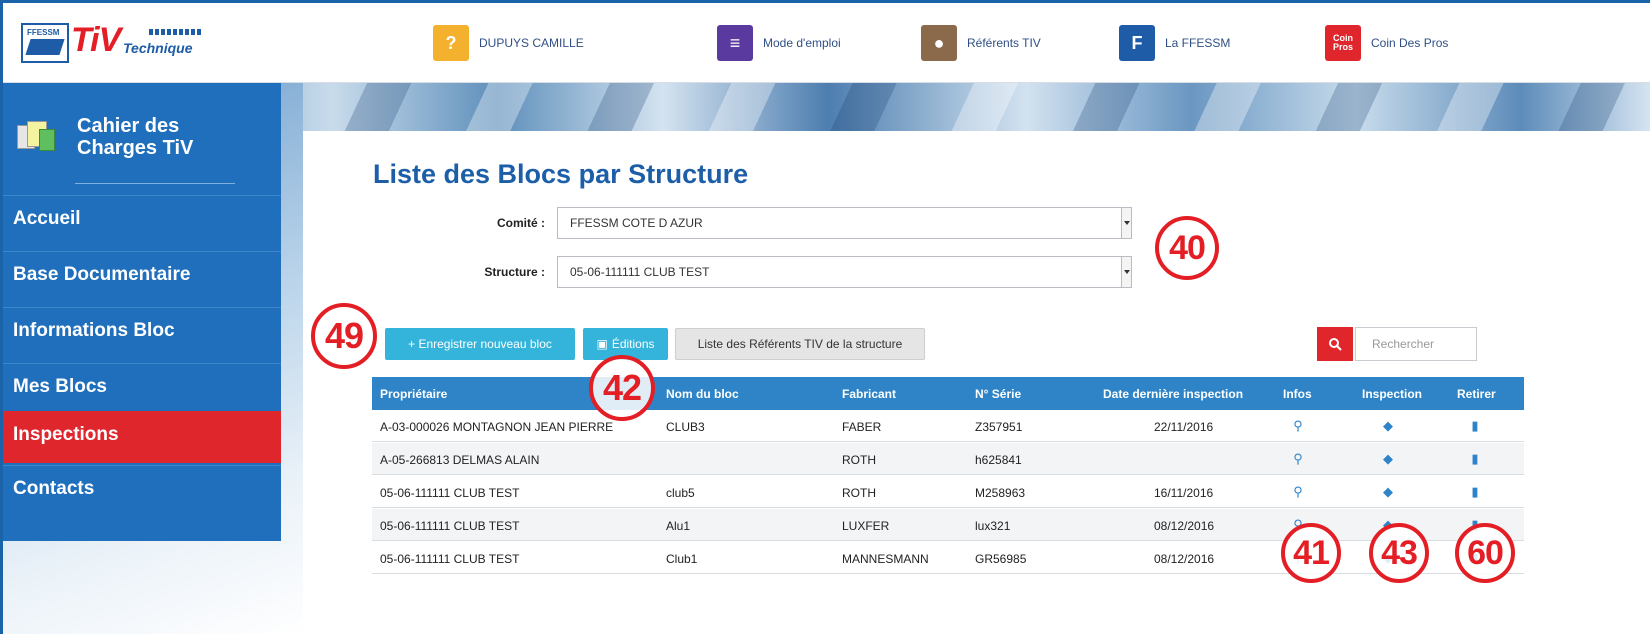 This screenshot has height=634, width=1650. What do you see at coordinates (96, 40) in the screenshot?
I see `logo-tiv-text: TiV` at bounding box center [96, 40].